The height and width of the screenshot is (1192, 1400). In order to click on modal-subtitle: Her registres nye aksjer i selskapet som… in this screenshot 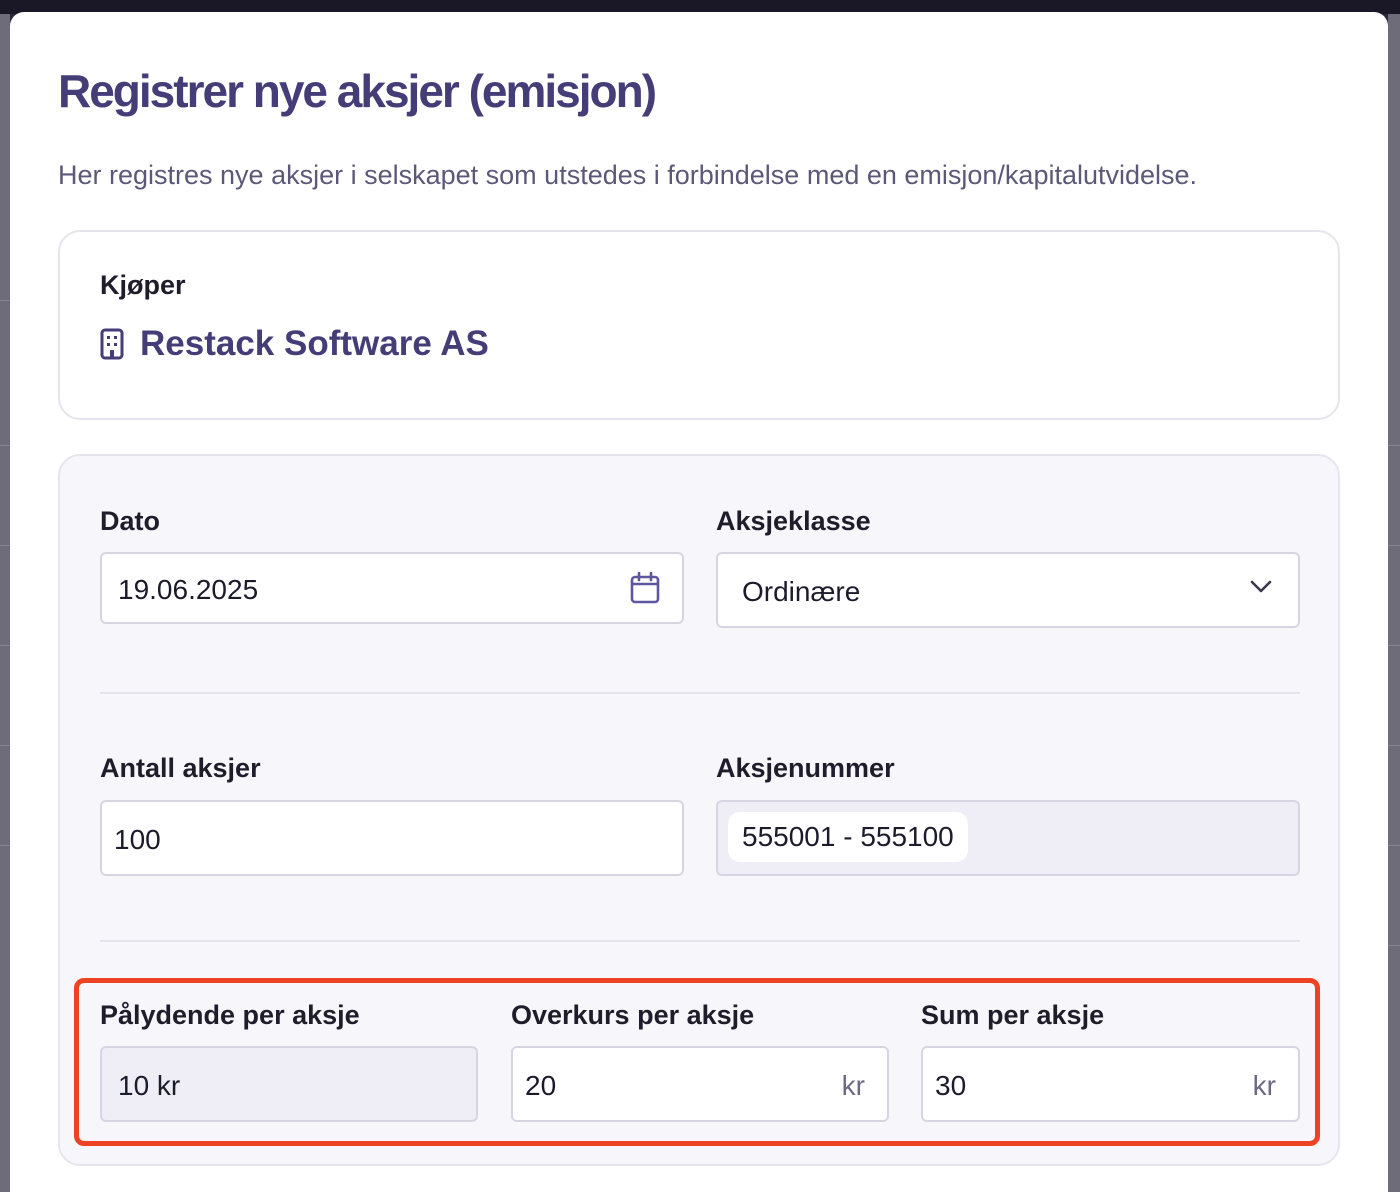, I will do `click(628, 175)`.